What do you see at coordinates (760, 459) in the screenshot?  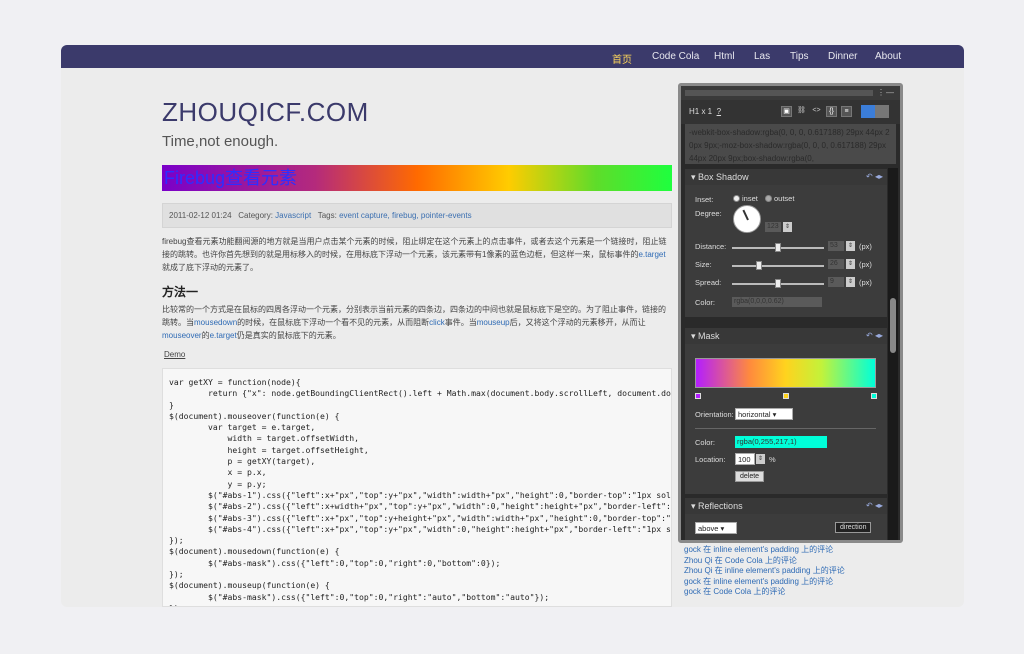 I see `location-spinner: ⇕` at bounding box center [760, 459].